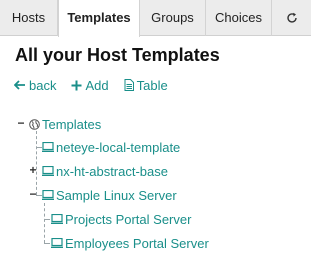  Describe the element at coordinates (71, 124) in the screenshot. I see `tree-node-label: Templates` at that location.